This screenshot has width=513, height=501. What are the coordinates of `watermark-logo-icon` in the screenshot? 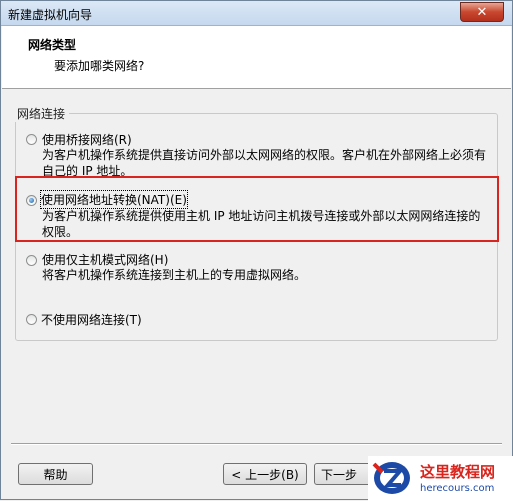 It's located at (391, 478).